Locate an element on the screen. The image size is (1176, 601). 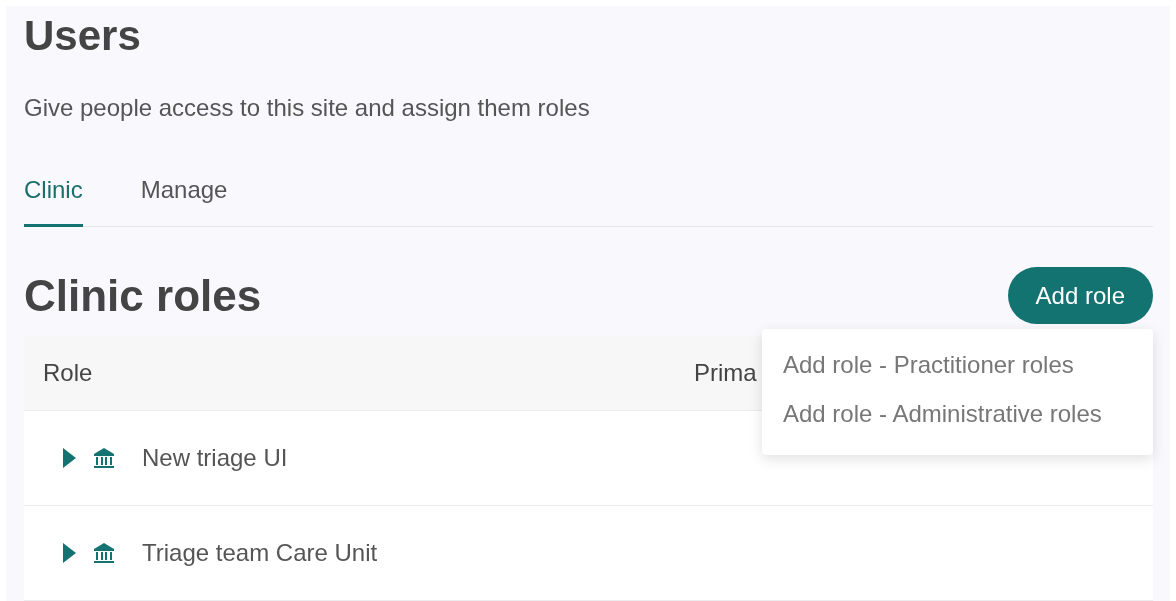
tab: Manage is located at coordinates (184, 201).